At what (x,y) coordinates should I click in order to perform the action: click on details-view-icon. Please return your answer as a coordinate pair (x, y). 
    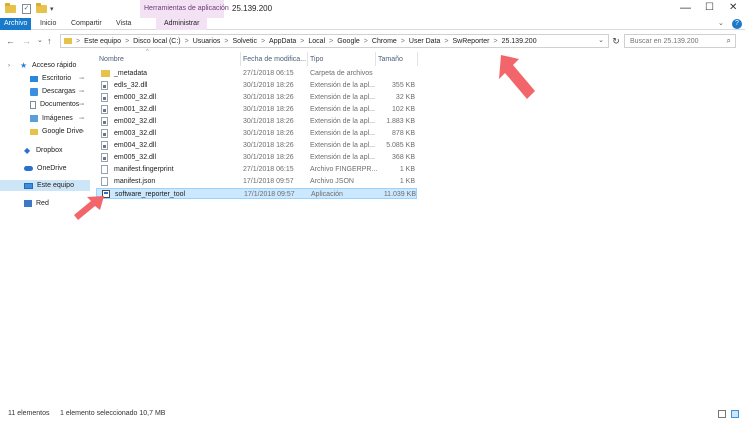
    Looking at the image, I should click on (722, 414).